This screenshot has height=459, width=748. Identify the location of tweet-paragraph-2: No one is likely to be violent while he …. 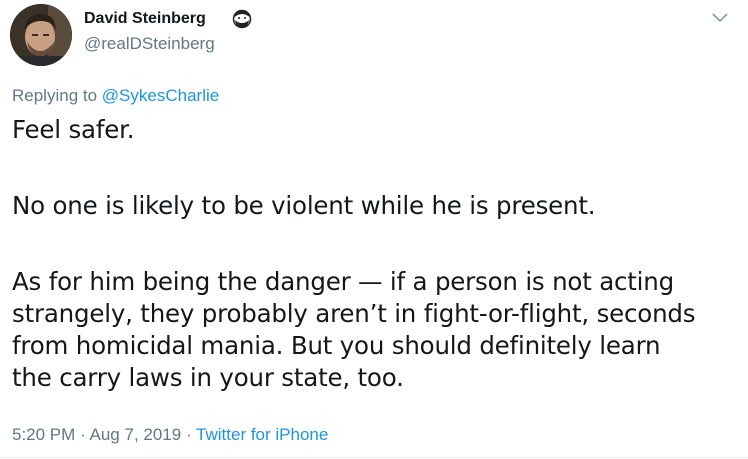
(304, 205).